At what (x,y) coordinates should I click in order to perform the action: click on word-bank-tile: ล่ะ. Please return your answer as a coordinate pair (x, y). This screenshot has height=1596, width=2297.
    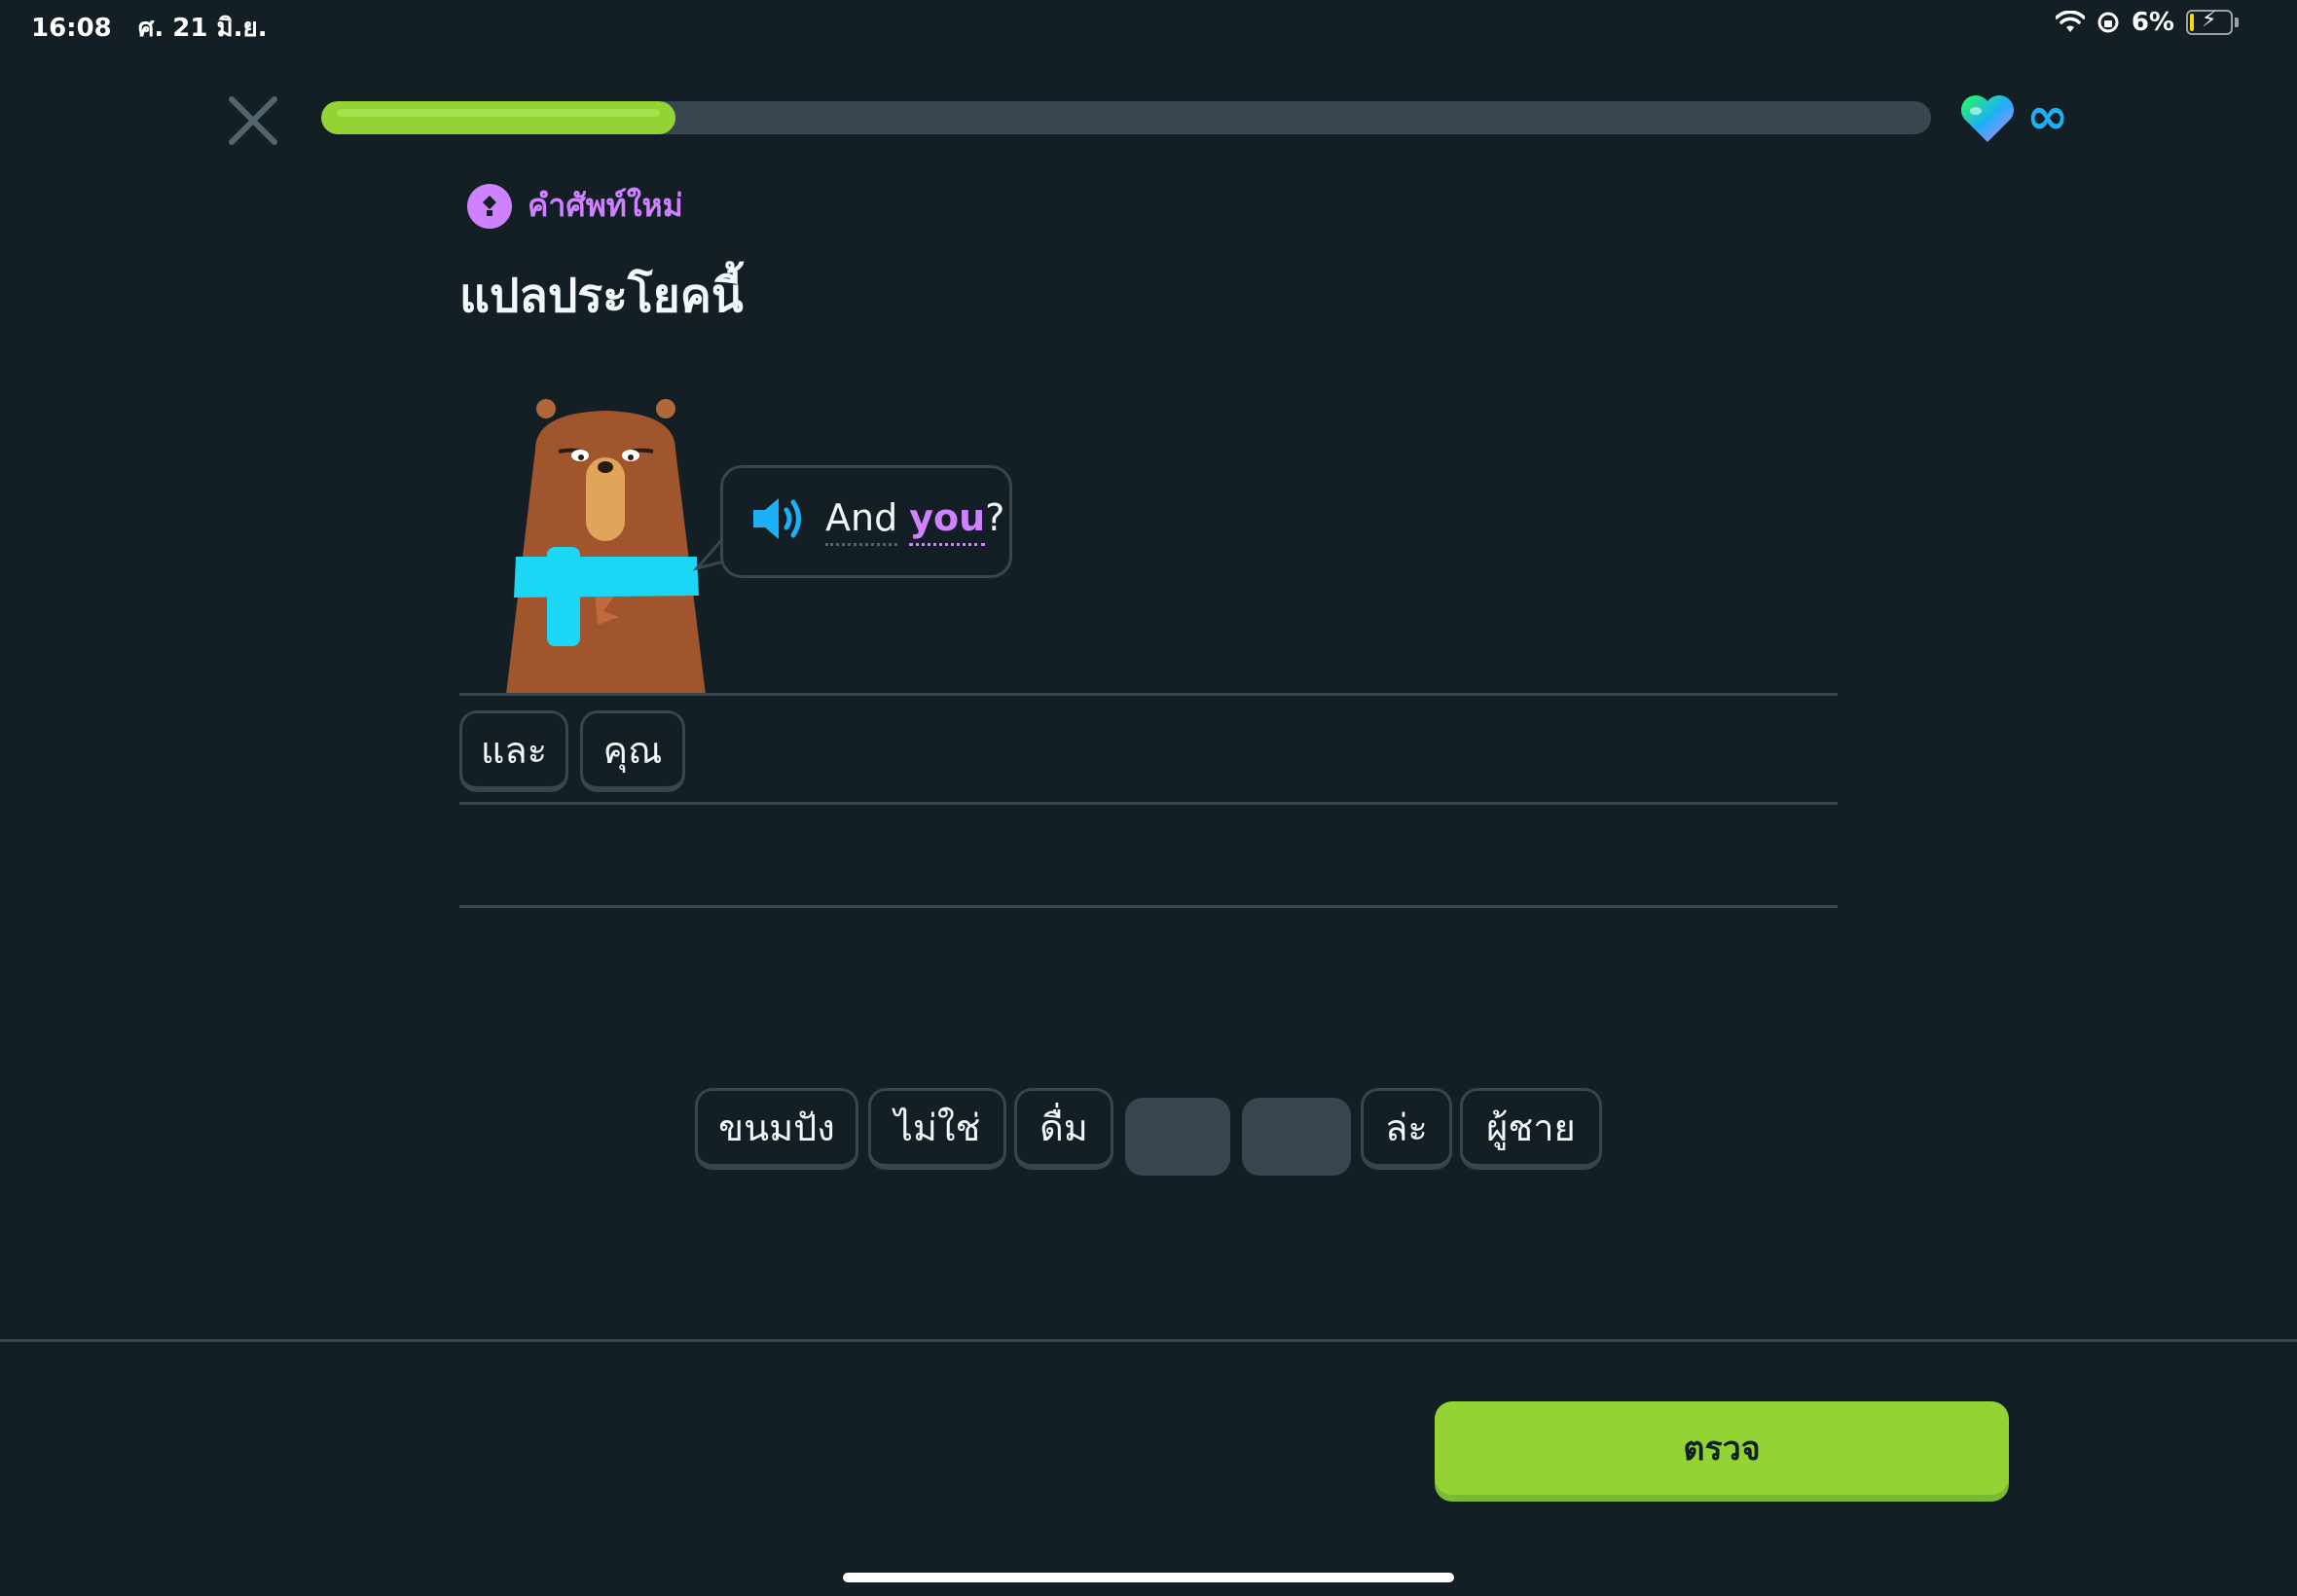
    Looking at the image, I should click on (1406, 1129).